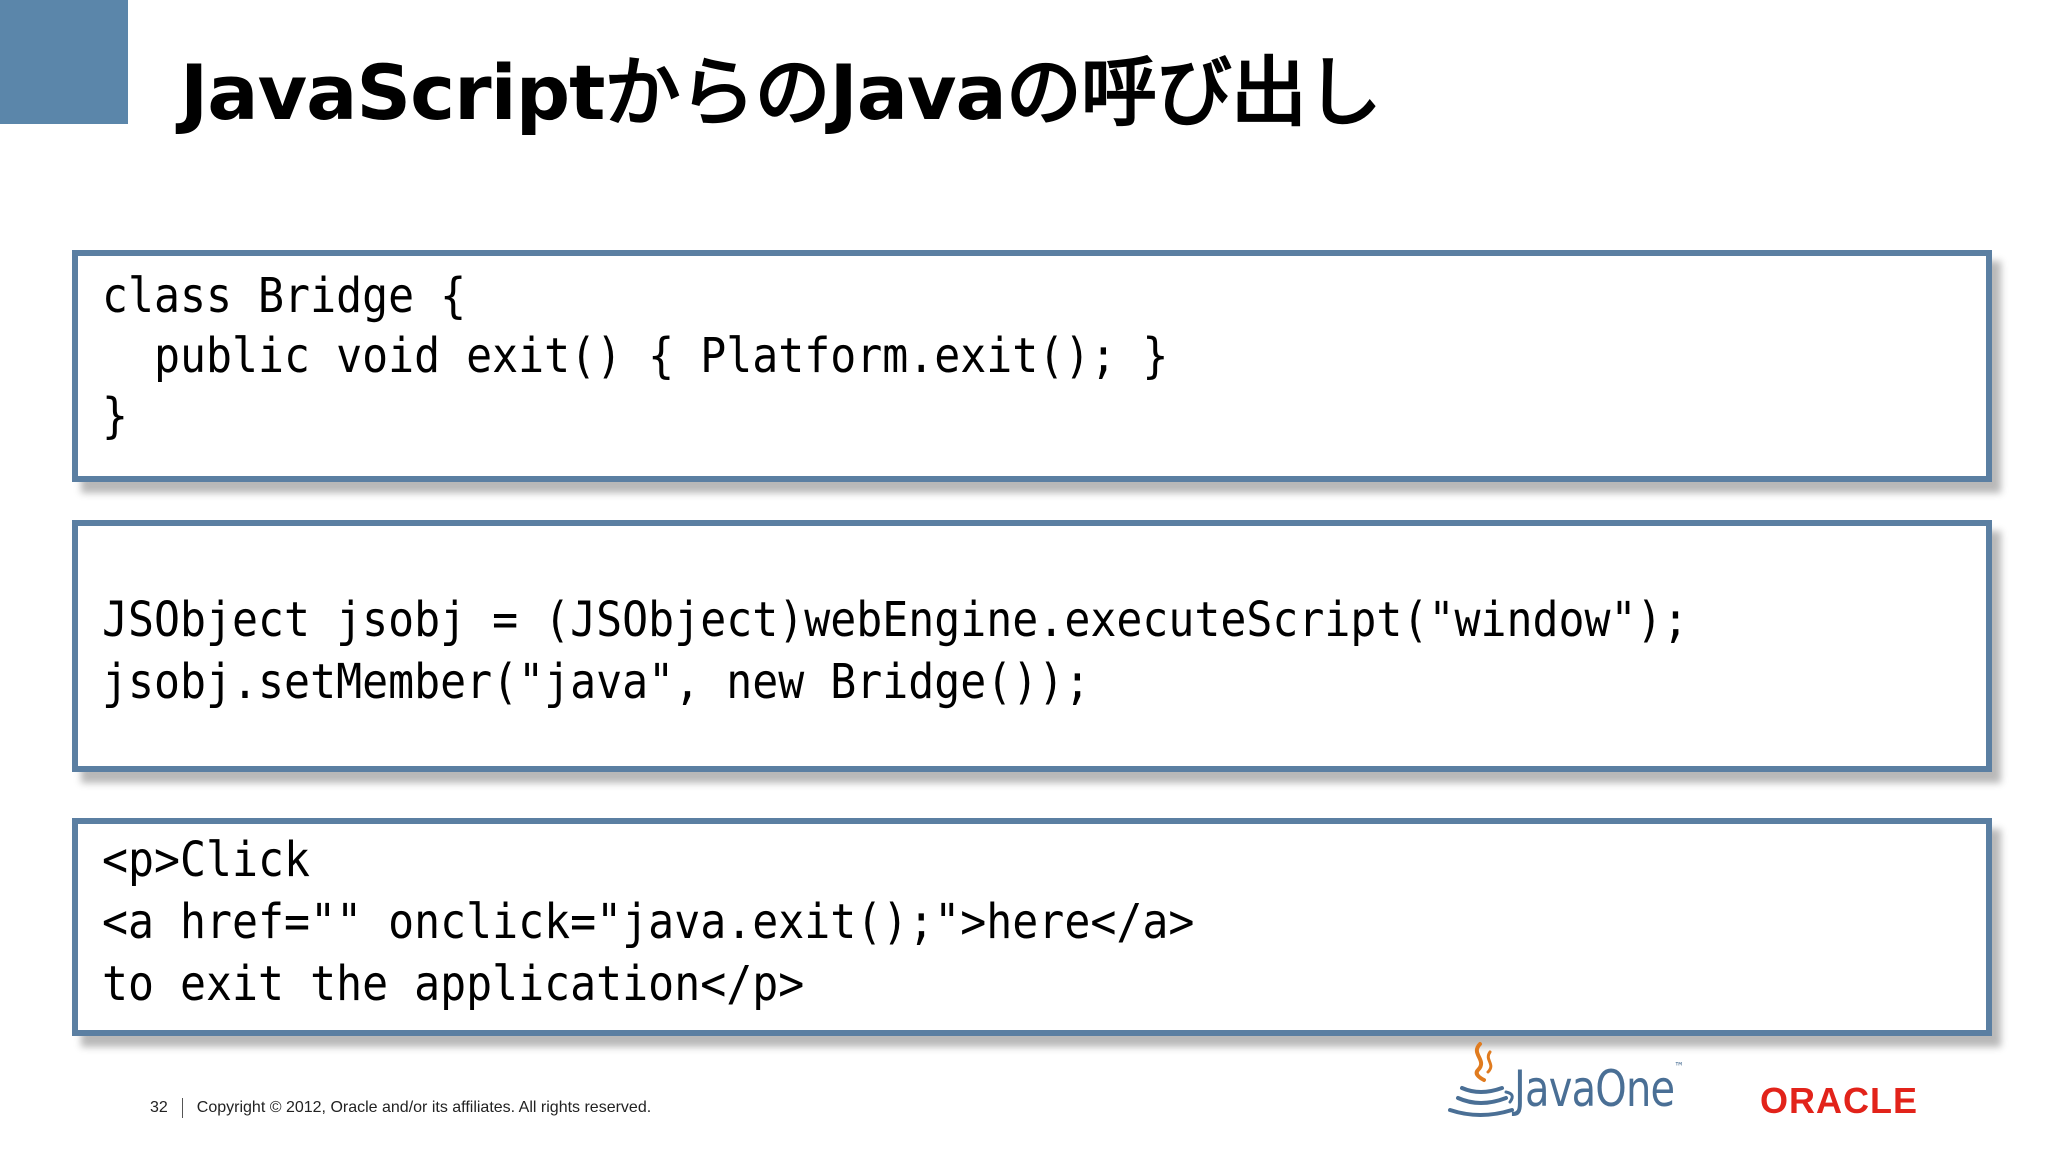 The height and width of the screenshot is (1152, 2048). I want to click on corner-accent-block, so click(64, 62).